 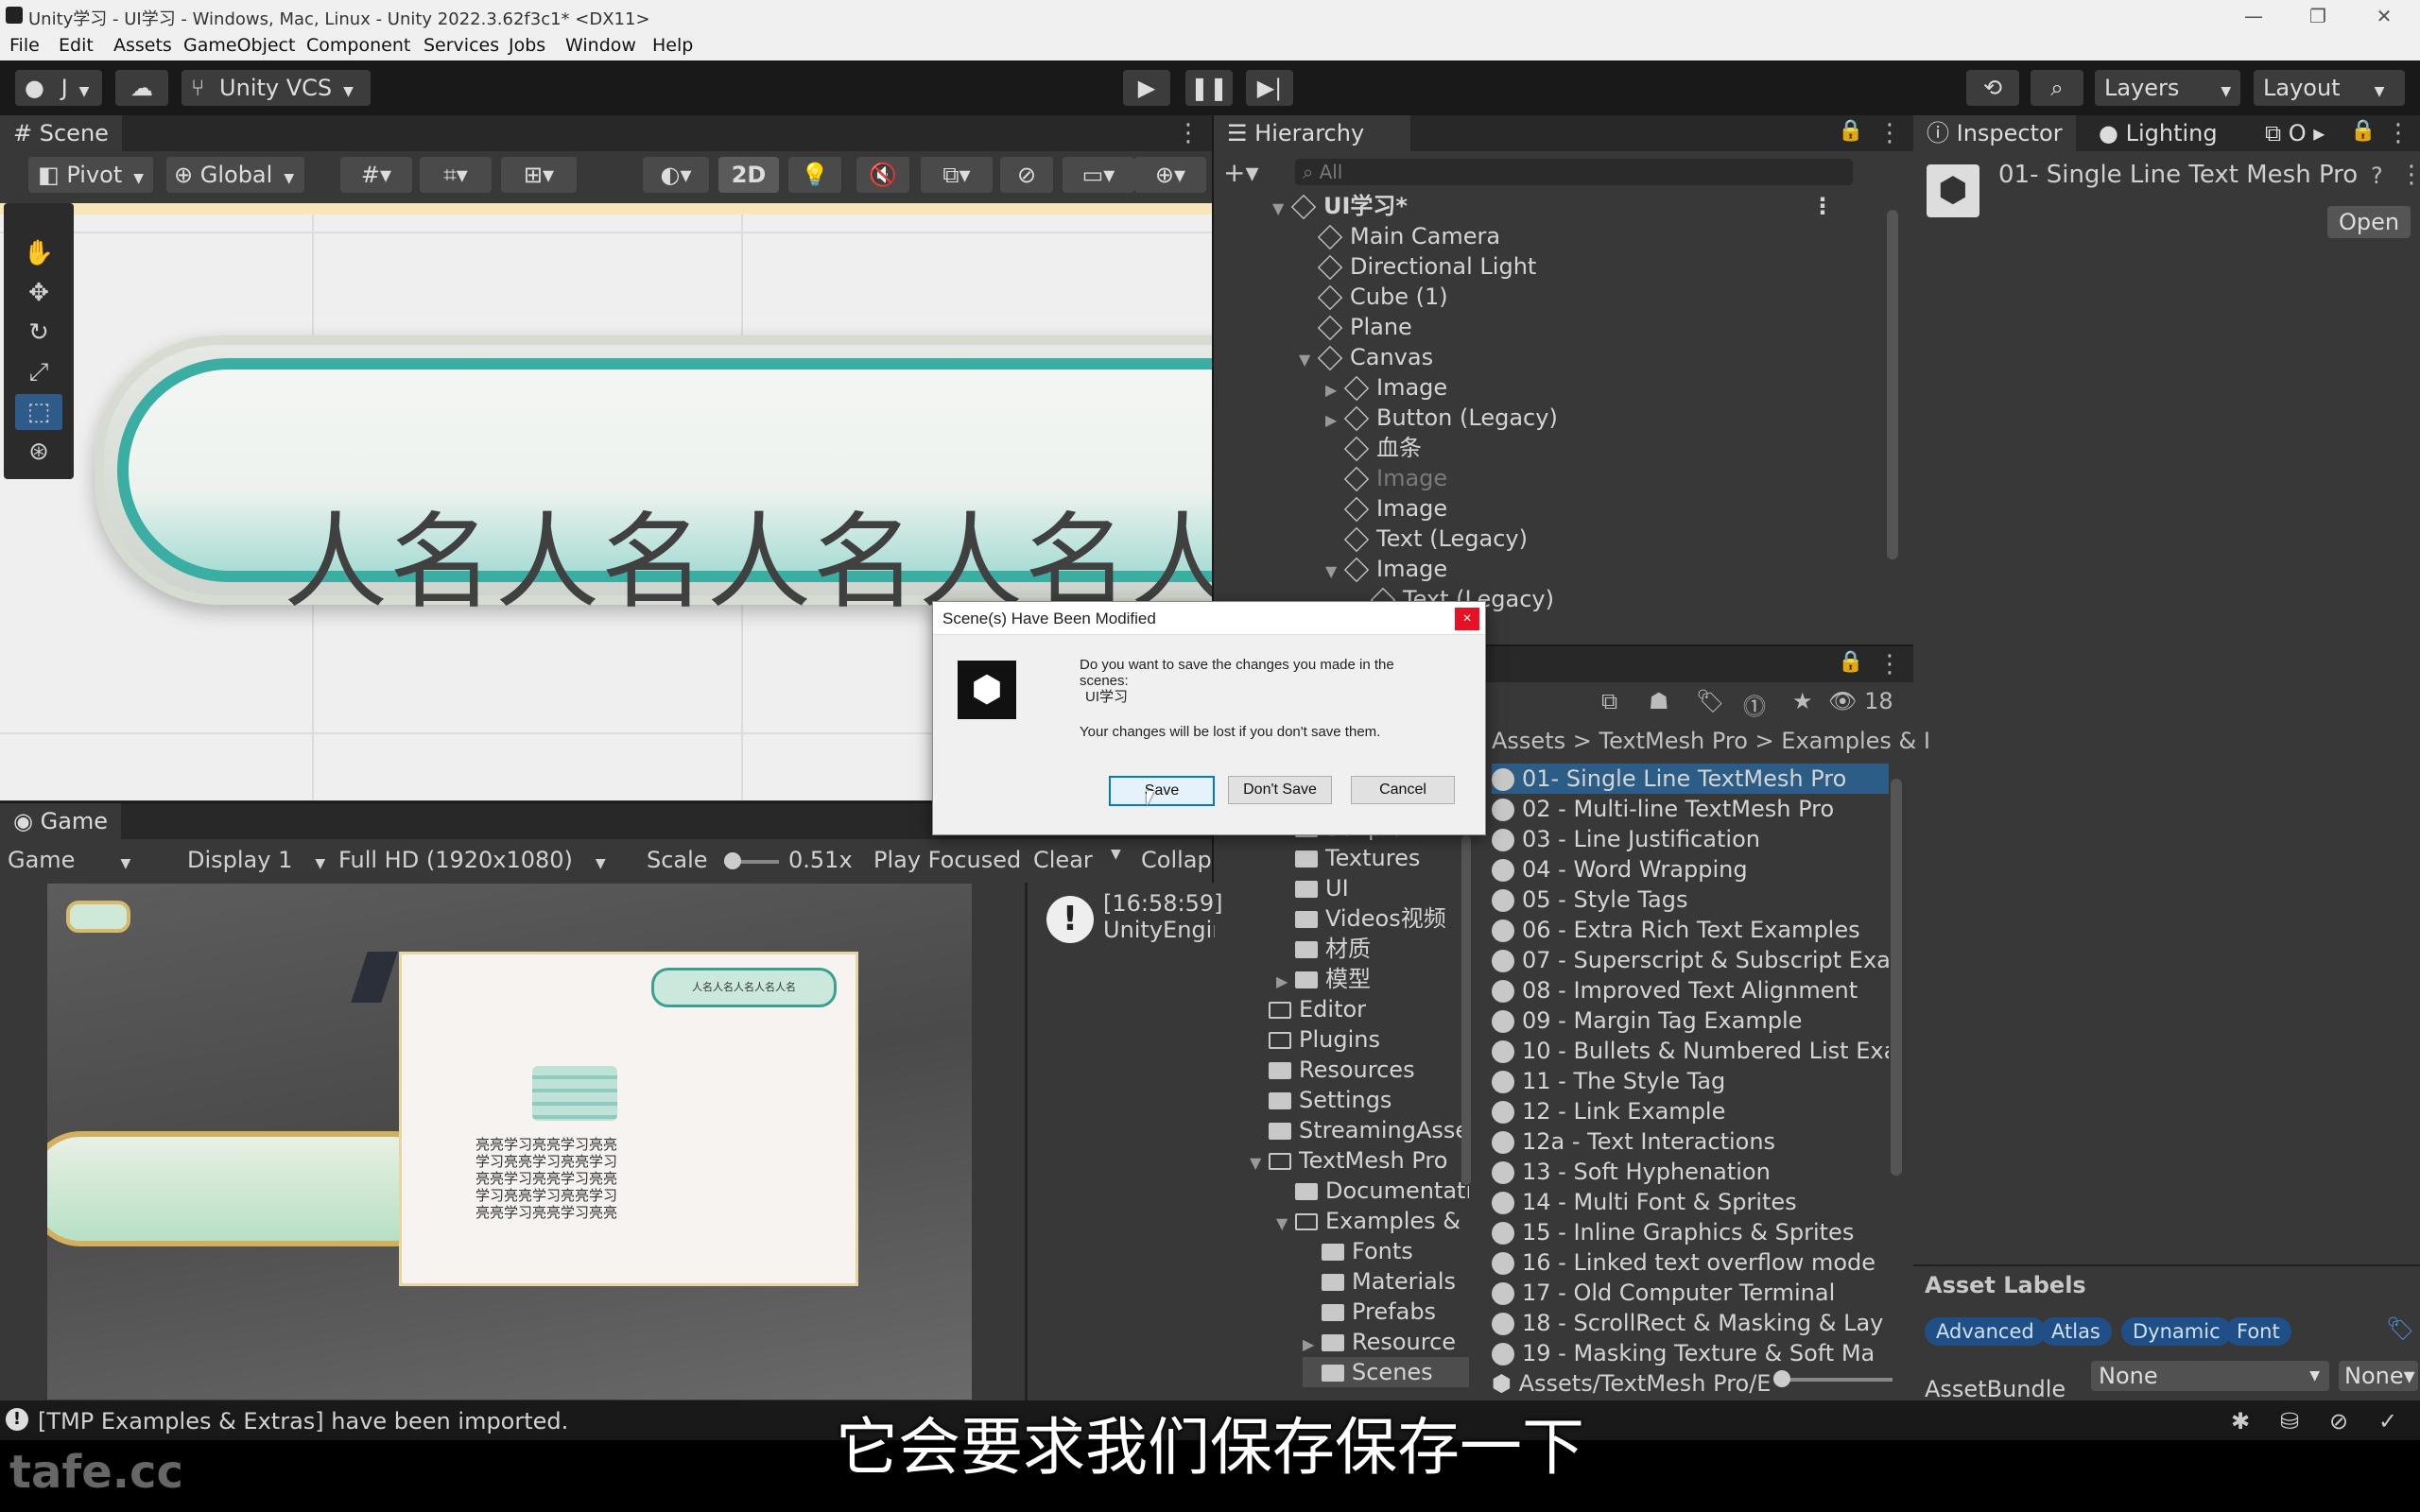 What do you see at coordinates (676, 175) in the screenshot?
I see `draw-mode-icon: ◐▾` at bounding box center [676, 175].